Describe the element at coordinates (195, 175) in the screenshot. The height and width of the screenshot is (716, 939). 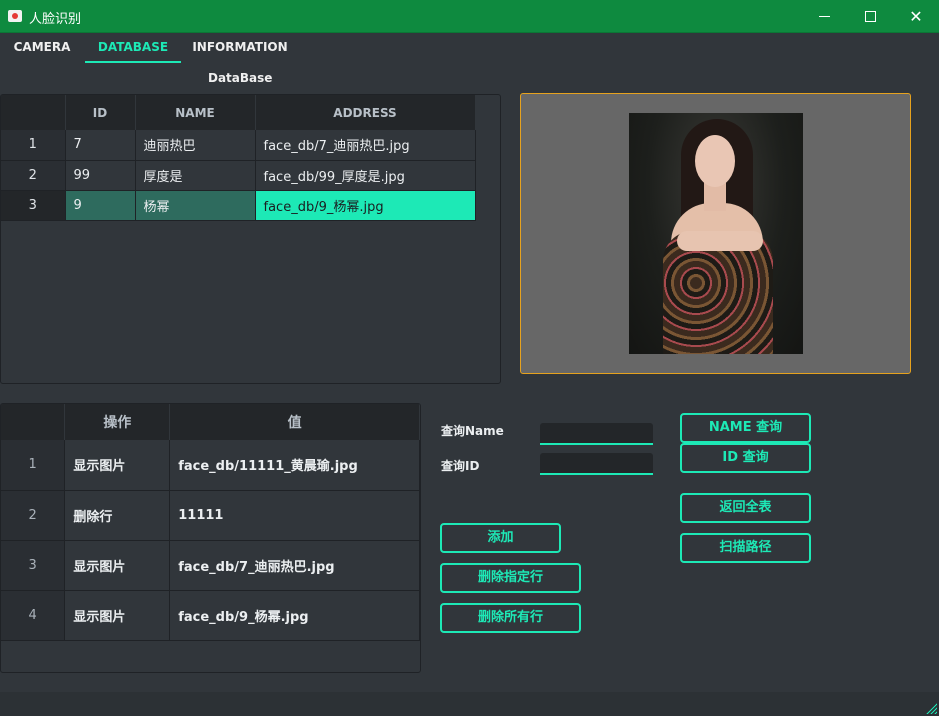
I see `cell-name: 厚度是` at that location.